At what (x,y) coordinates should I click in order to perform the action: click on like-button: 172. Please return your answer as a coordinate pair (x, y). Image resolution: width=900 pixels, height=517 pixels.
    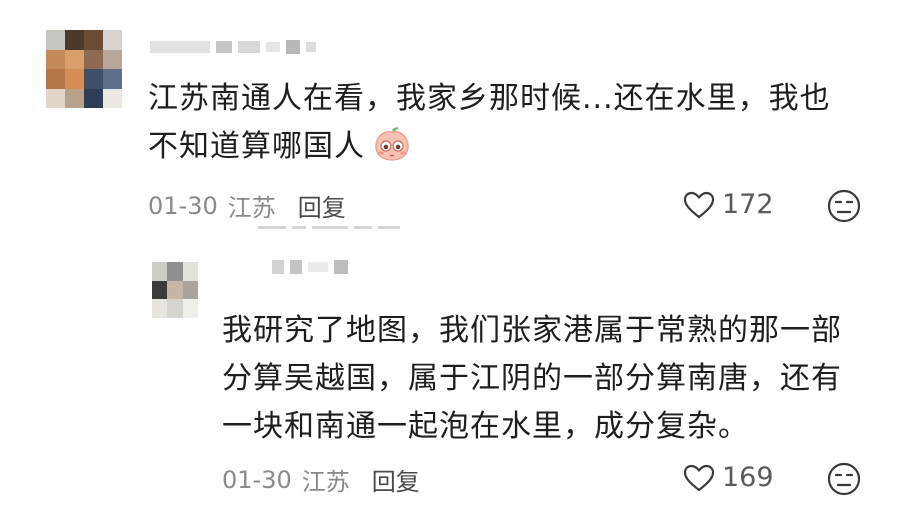
    Looking at the image, I should click on (728, 204).